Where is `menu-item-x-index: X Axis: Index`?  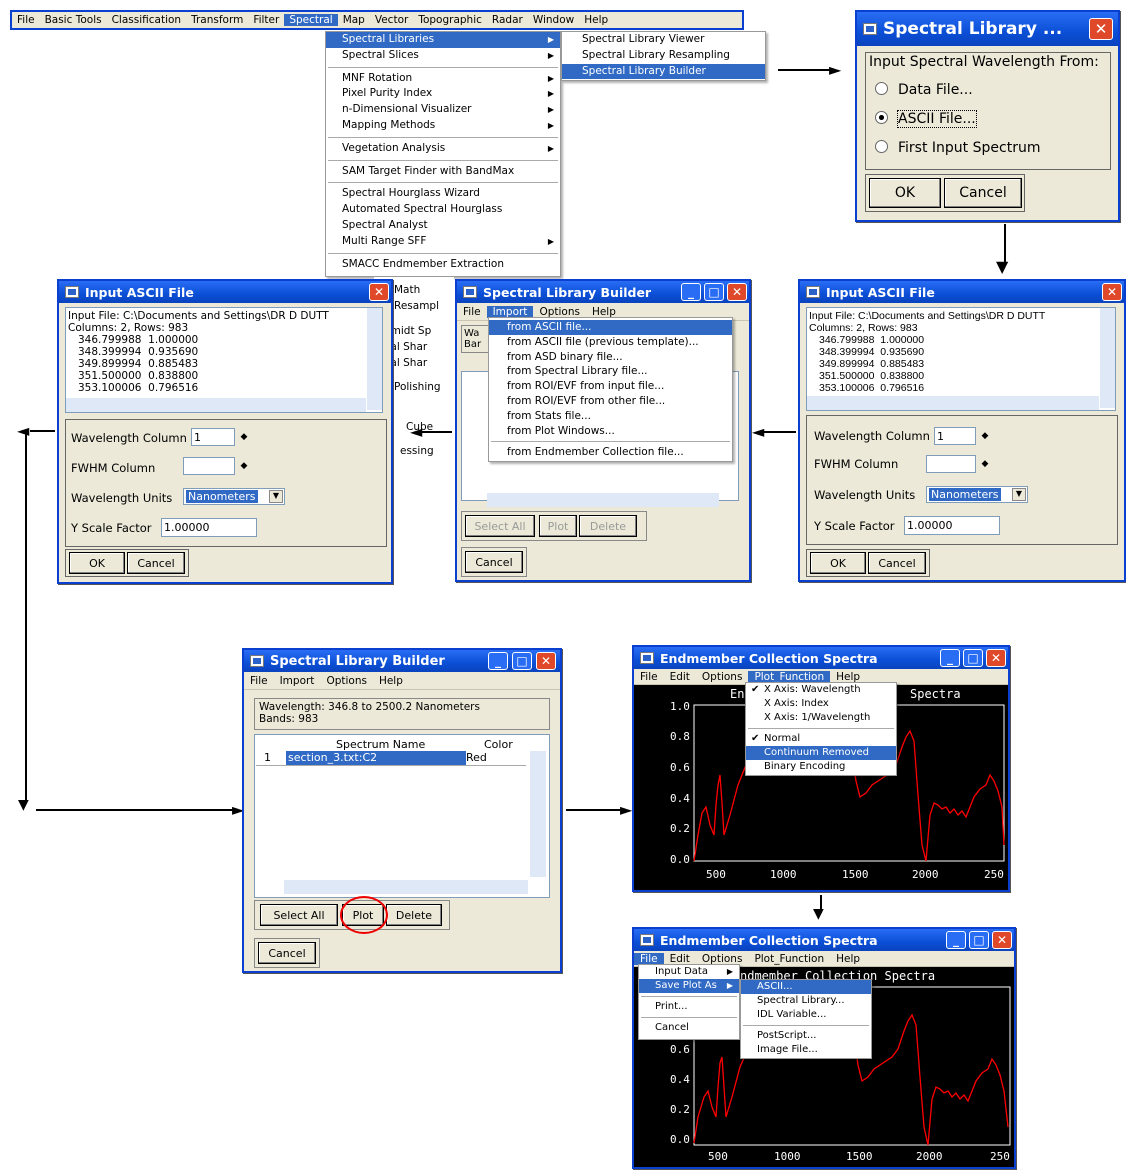 menu-item-x-index: X Axis: Index is located at coordinates (821, 704).